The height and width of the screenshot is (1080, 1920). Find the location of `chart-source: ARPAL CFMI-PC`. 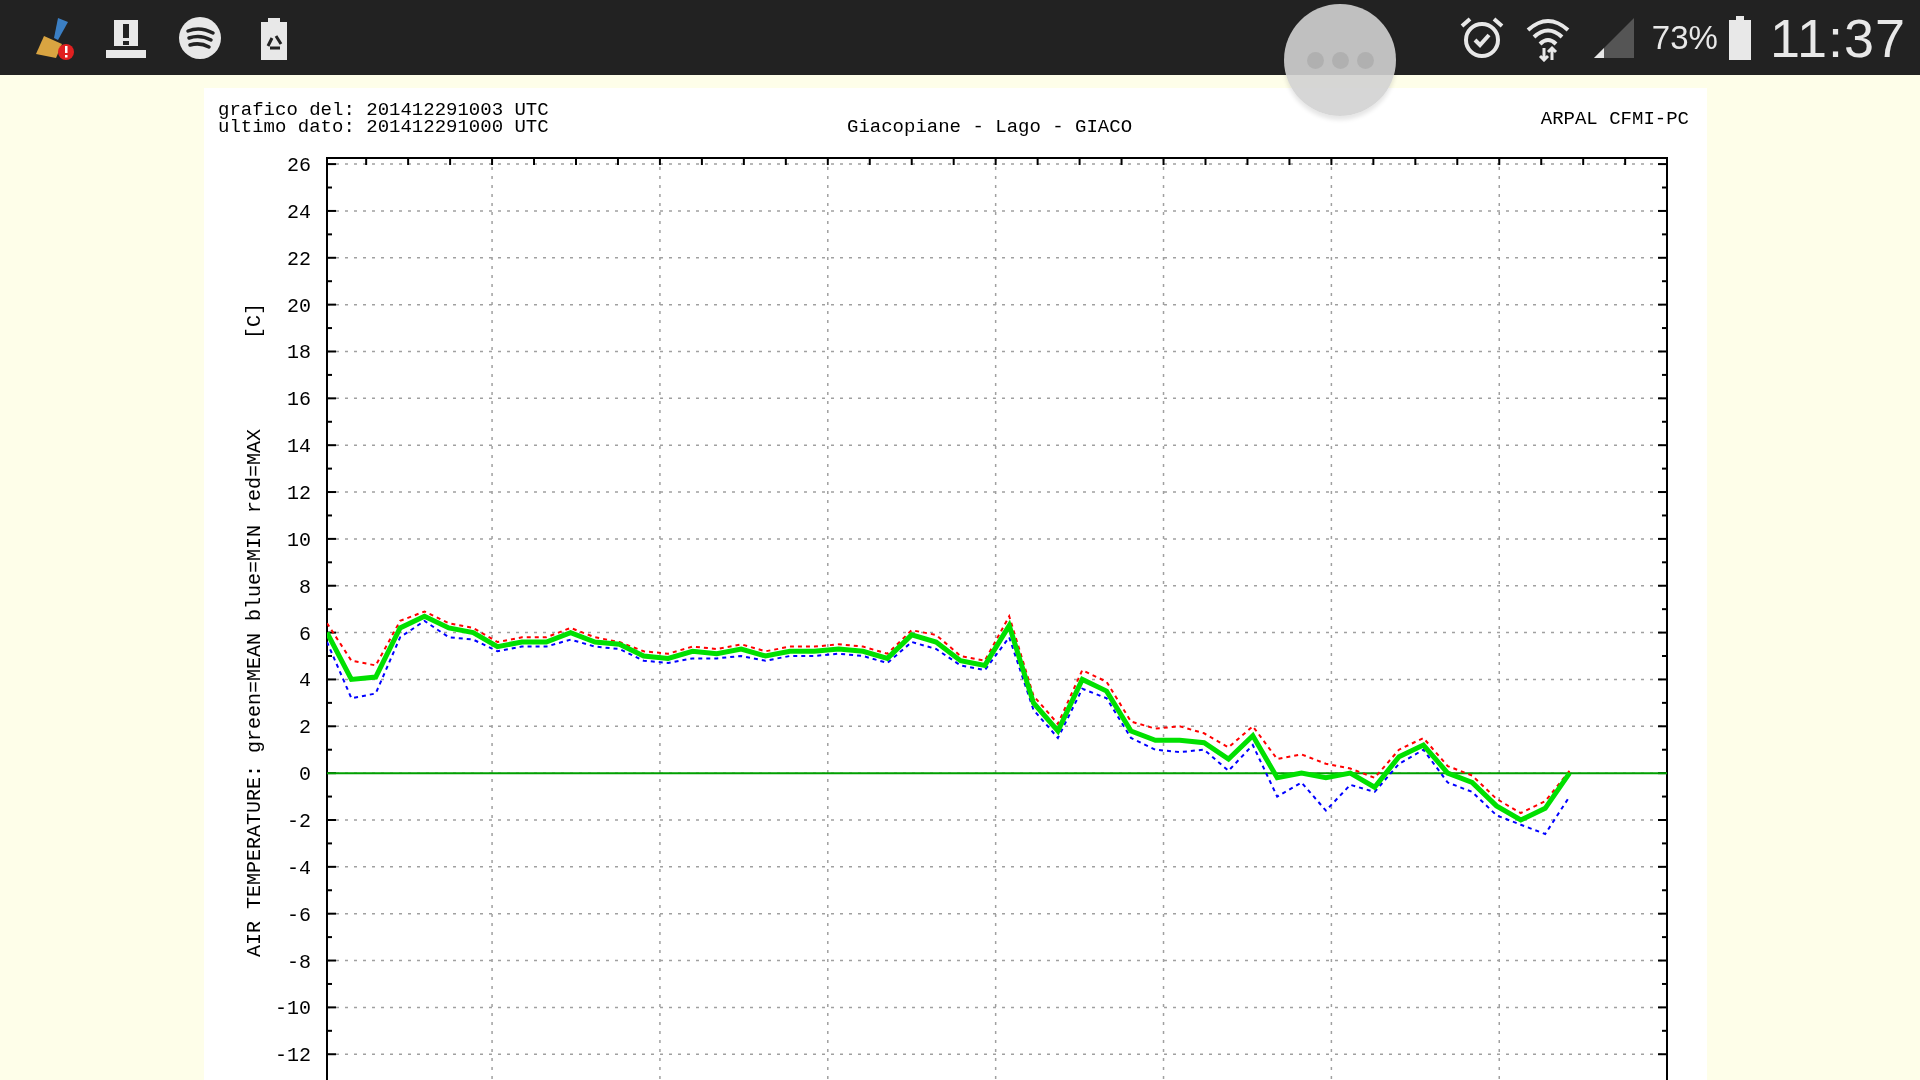

chart-source: ARPAL CFMI-PC is located at coordinates (1614, 119).